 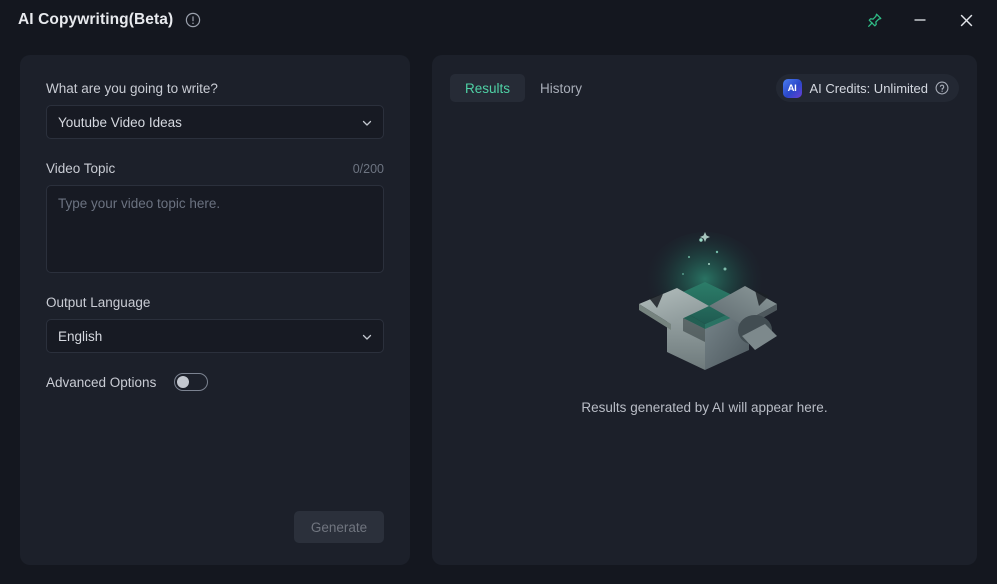 What do you see at coordinates (215, 168) in the screenshot?
I see `topic-label-row: Video Topic 0/200` at bounding box center [215, 168].